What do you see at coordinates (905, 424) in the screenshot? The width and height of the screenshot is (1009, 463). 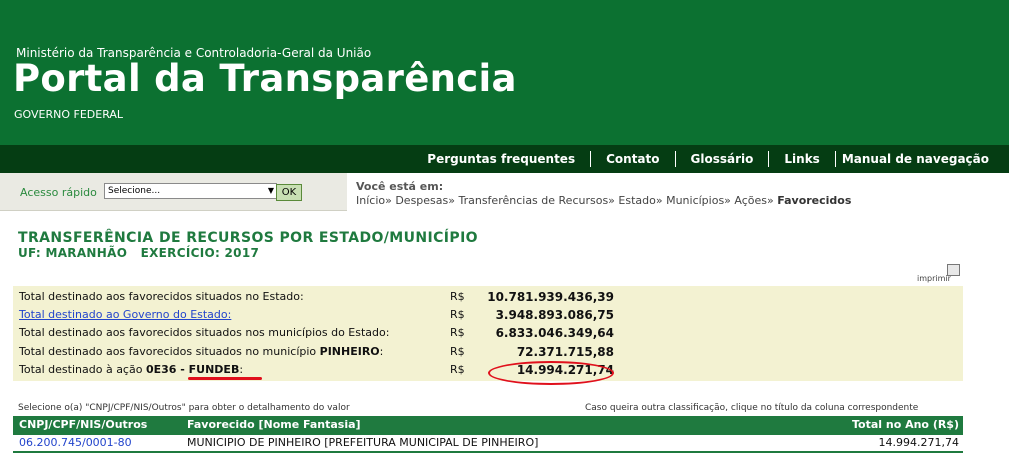 I see `column-header-total: Total no Ano (R$)` at bounding box center [905, 424].